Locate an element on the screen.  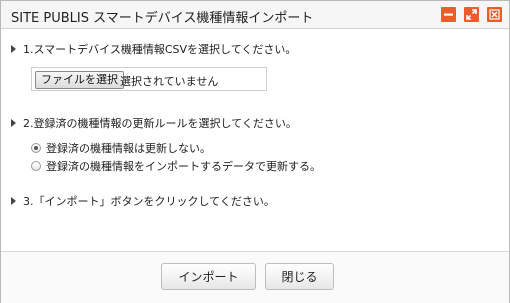
close-button is located at coordinates (494, 14).